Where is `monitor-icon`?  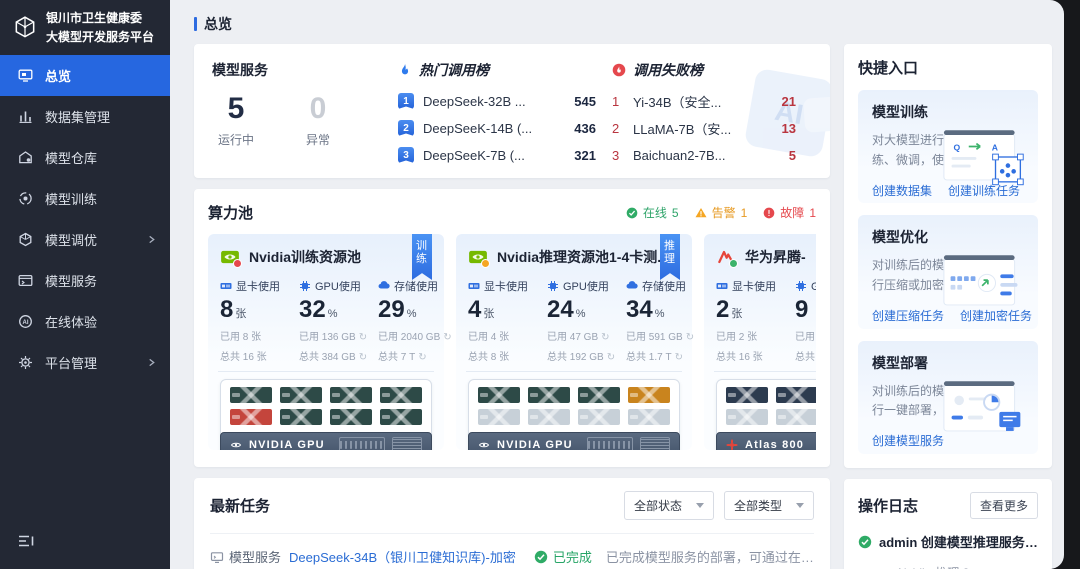
monitor-icon is located at coordinates (25, 75).